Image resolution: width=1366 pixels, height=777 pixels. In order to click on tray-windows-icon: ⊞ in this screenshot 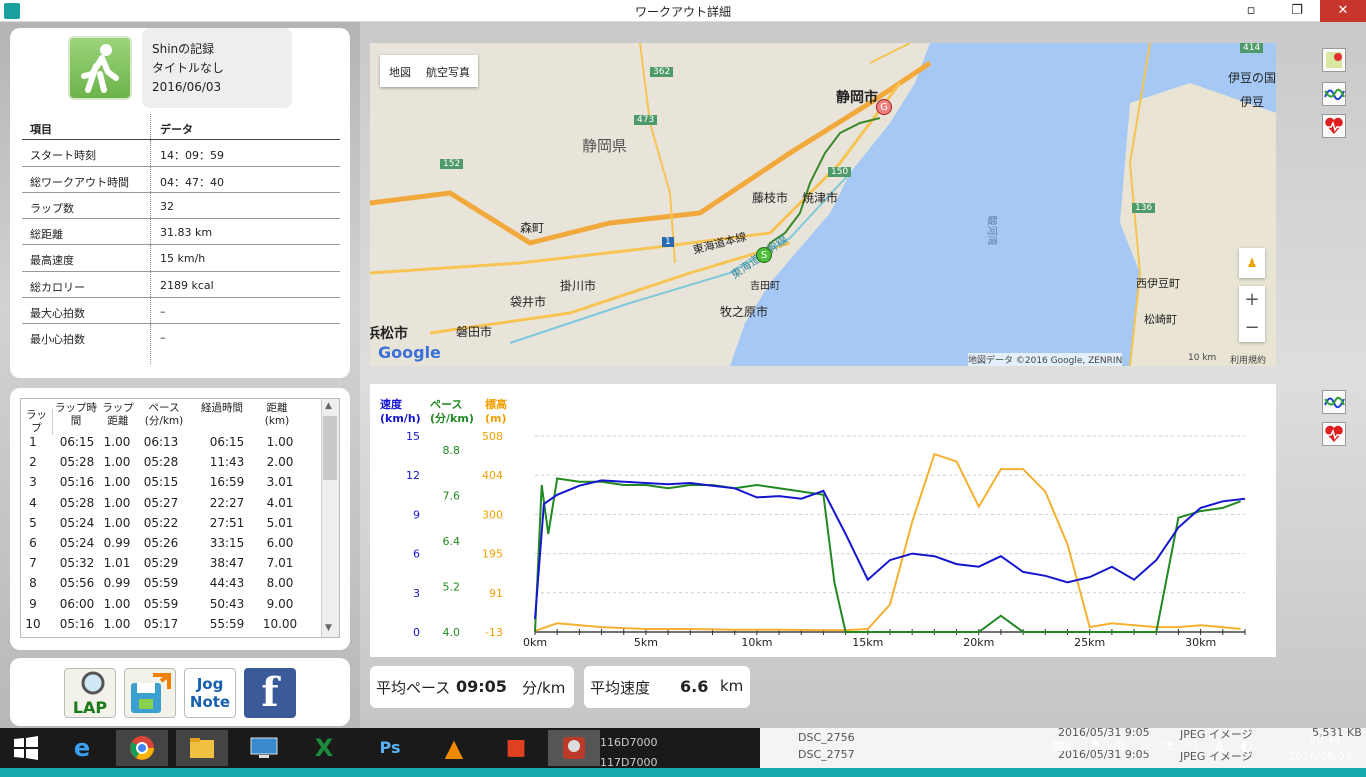, I will do `click(1119, 745)`.